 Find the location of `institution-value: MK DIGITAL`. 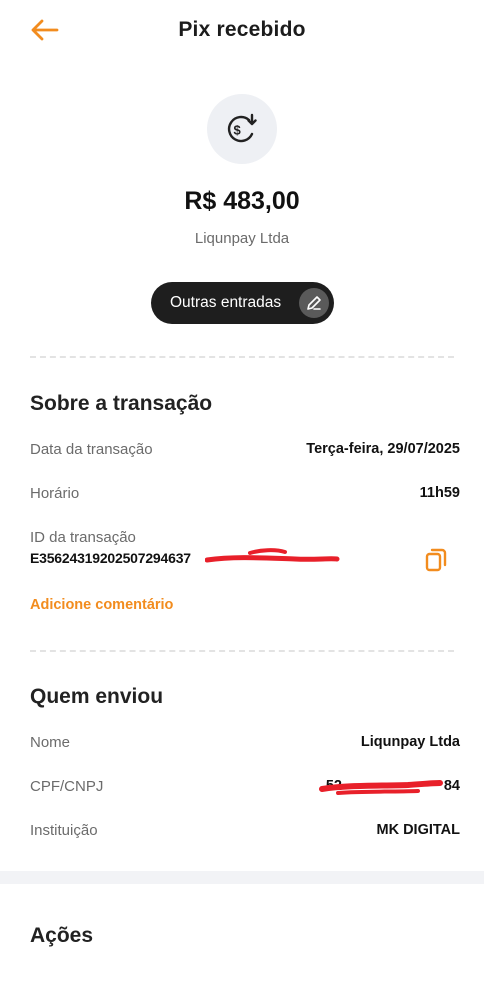

institution-value: MK DIGITAL is located at coordinates (418, 830).